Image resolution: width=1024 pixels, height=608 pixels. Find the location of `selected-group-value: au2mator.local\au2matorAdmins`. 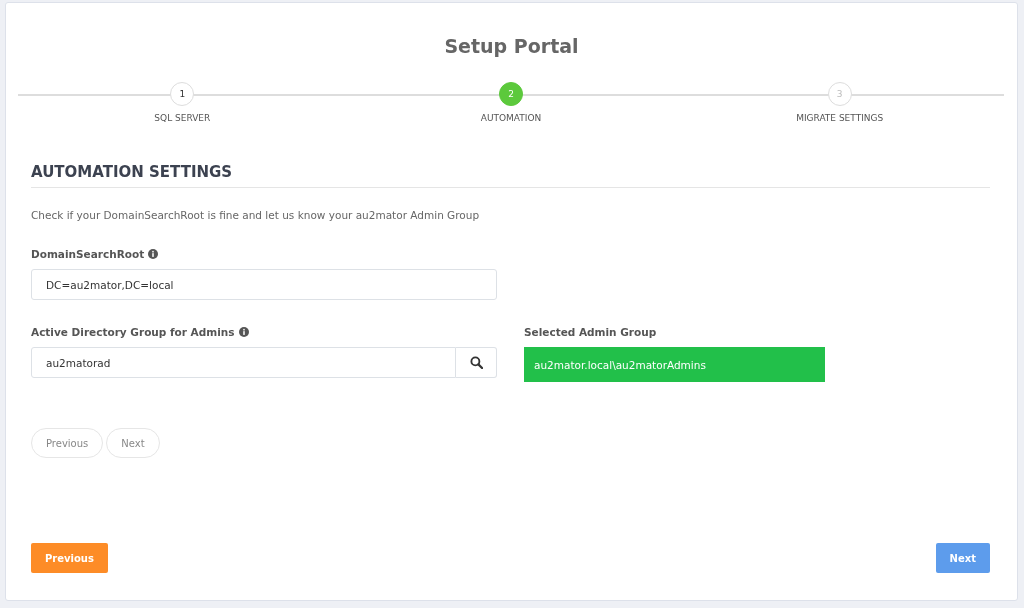

selected-group-value: au2mator.local\au2matorAdmins is located at coordinates (674, 364).